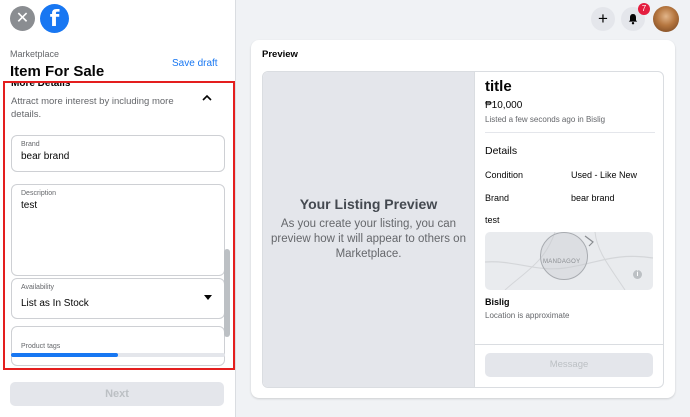 This screenshot has width=690, height=417. What do you see at coordinates (604, 175) in the screenshot?
I see `detail-value-condition: Used - Like New` at bounding box center [604, 175].